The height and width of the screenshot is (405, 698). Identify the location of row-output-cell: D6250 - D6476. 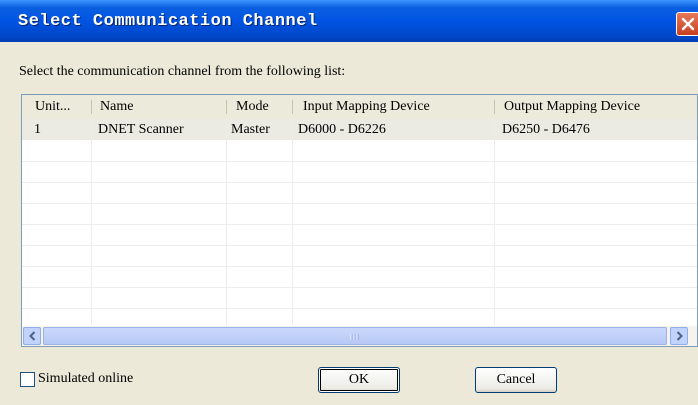
(546, 129).